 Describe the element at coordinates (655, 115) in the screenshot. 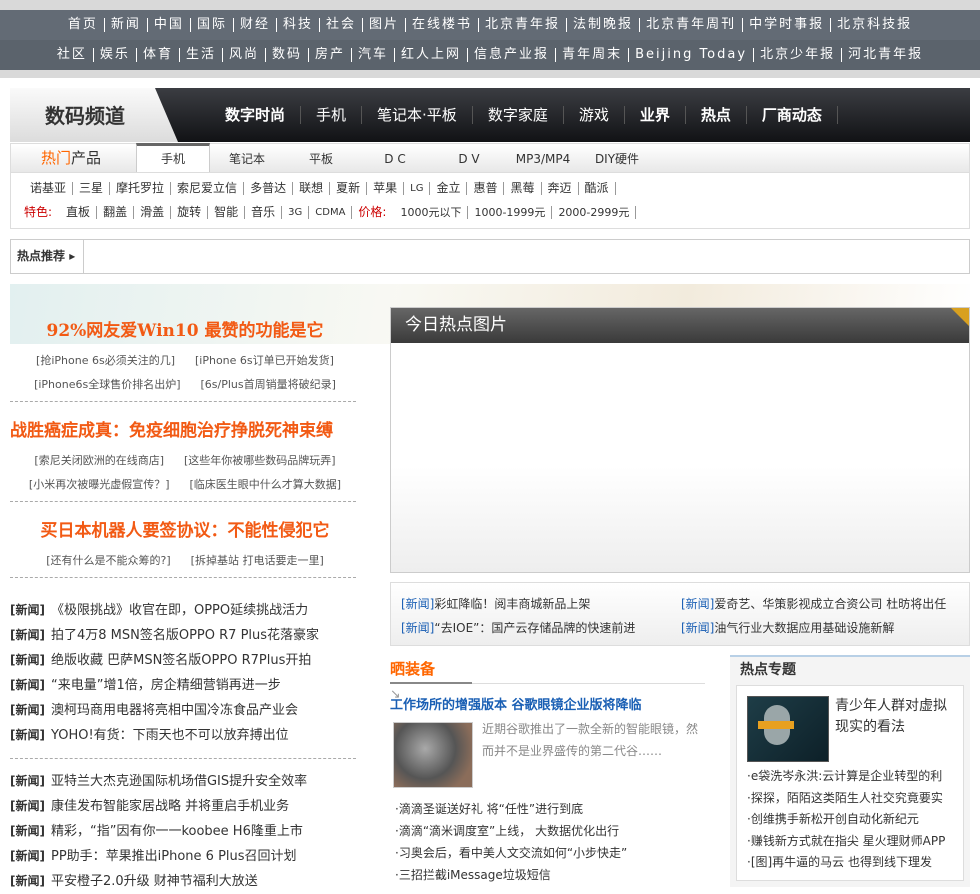

I see `channel-nav-link: 业界` at that location.